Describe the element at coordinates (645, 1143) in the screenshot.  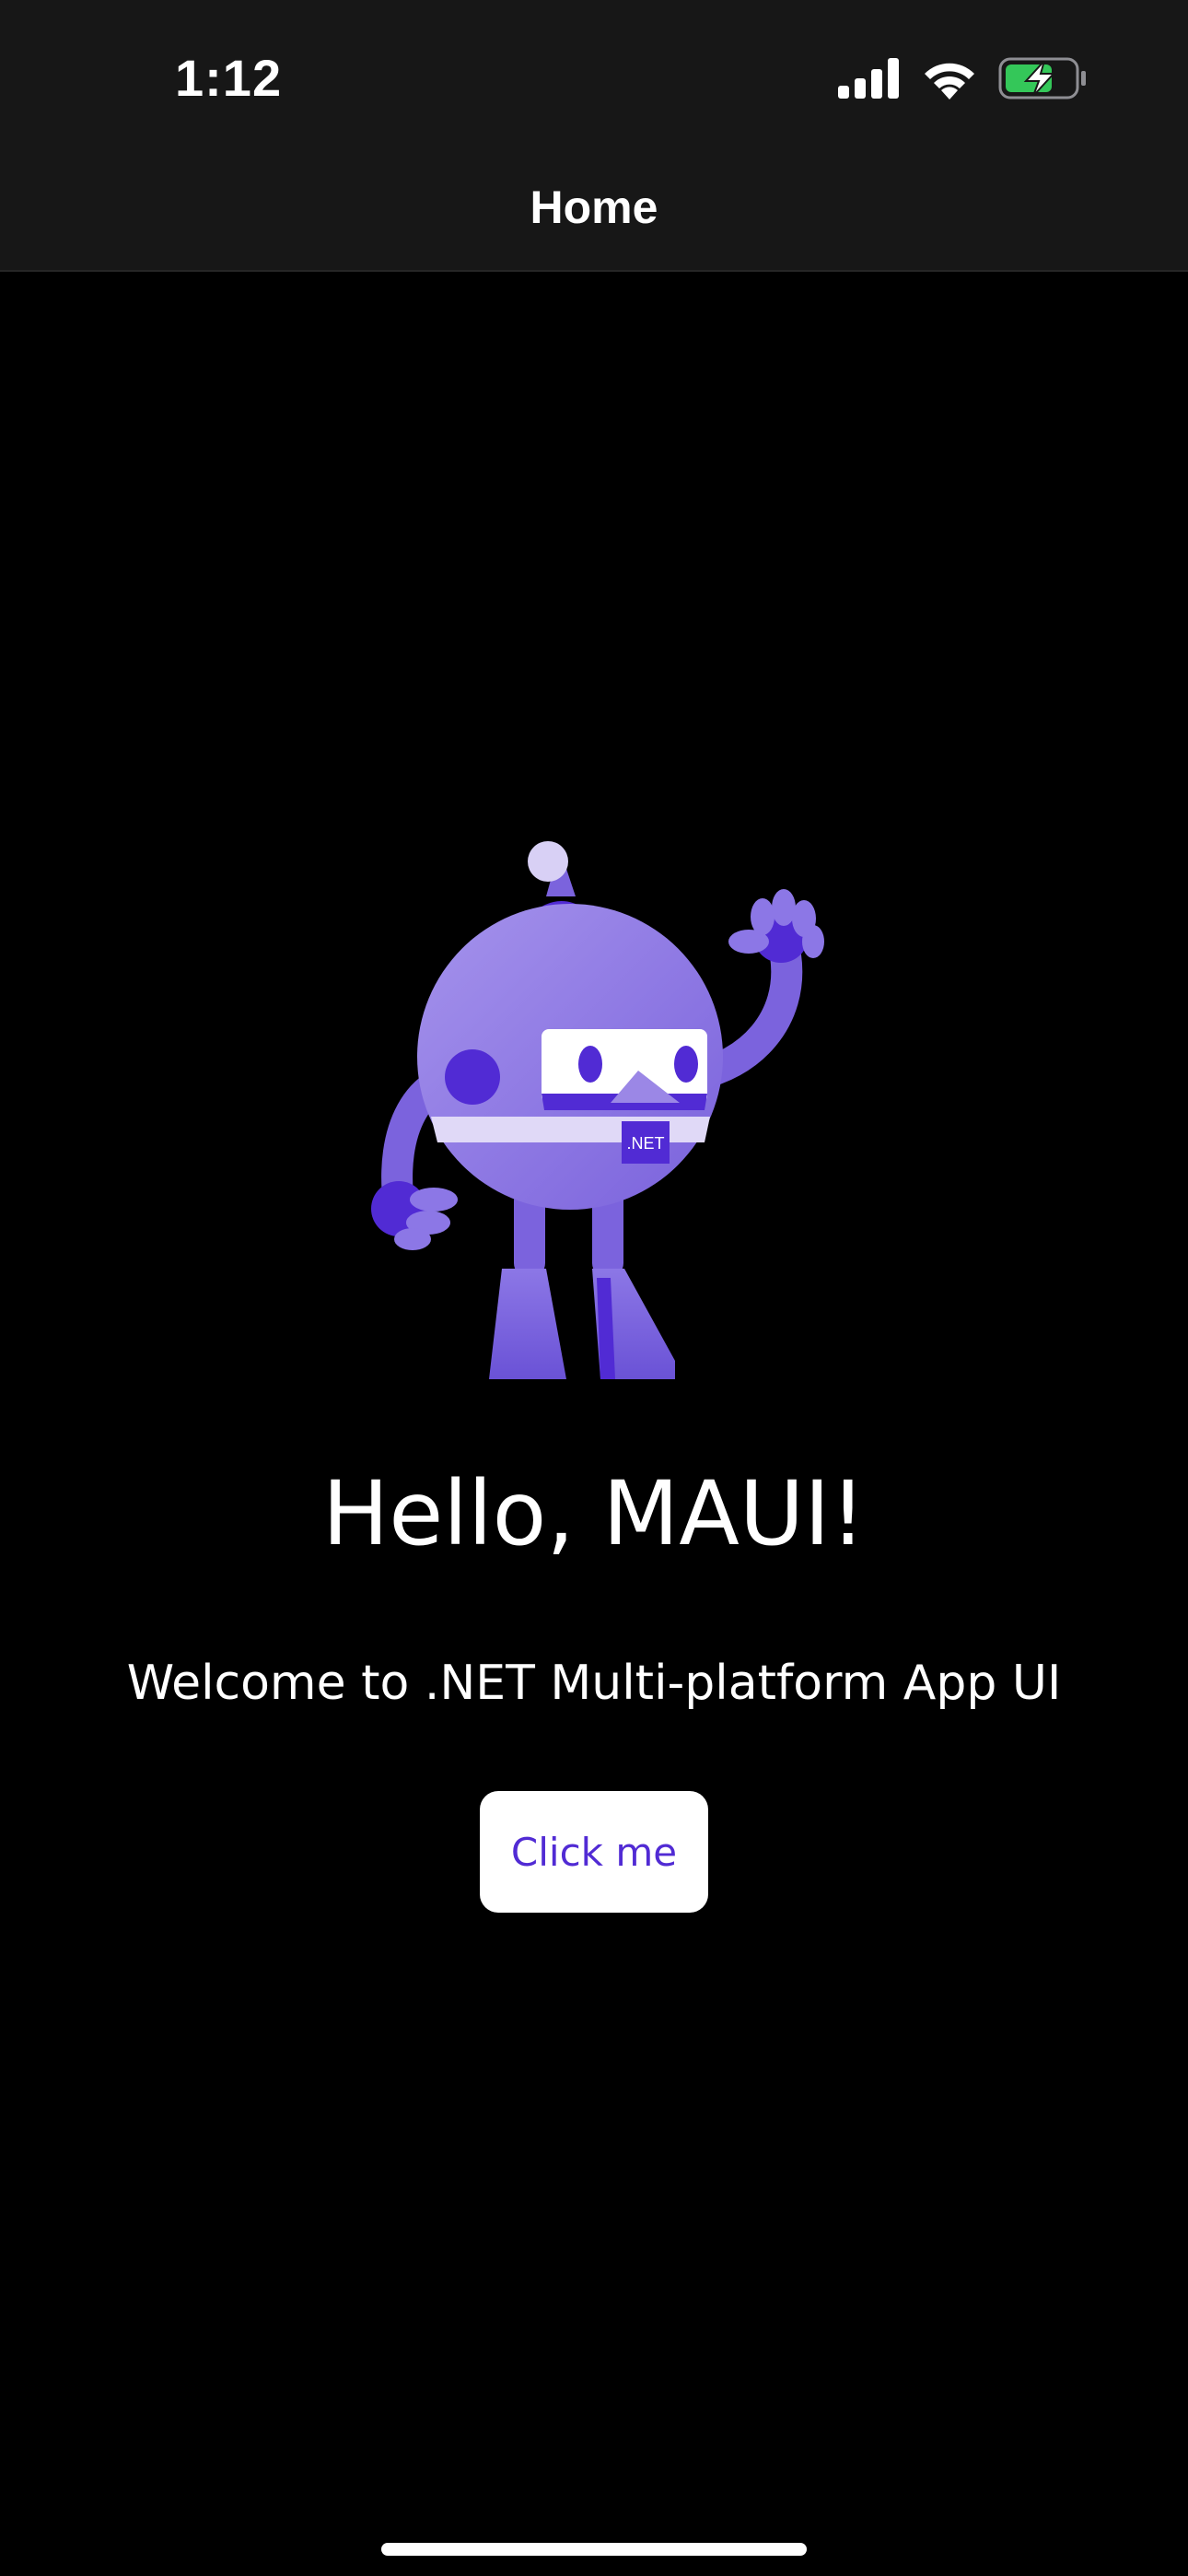
I see `bot-badge-text: .NET` at that location.